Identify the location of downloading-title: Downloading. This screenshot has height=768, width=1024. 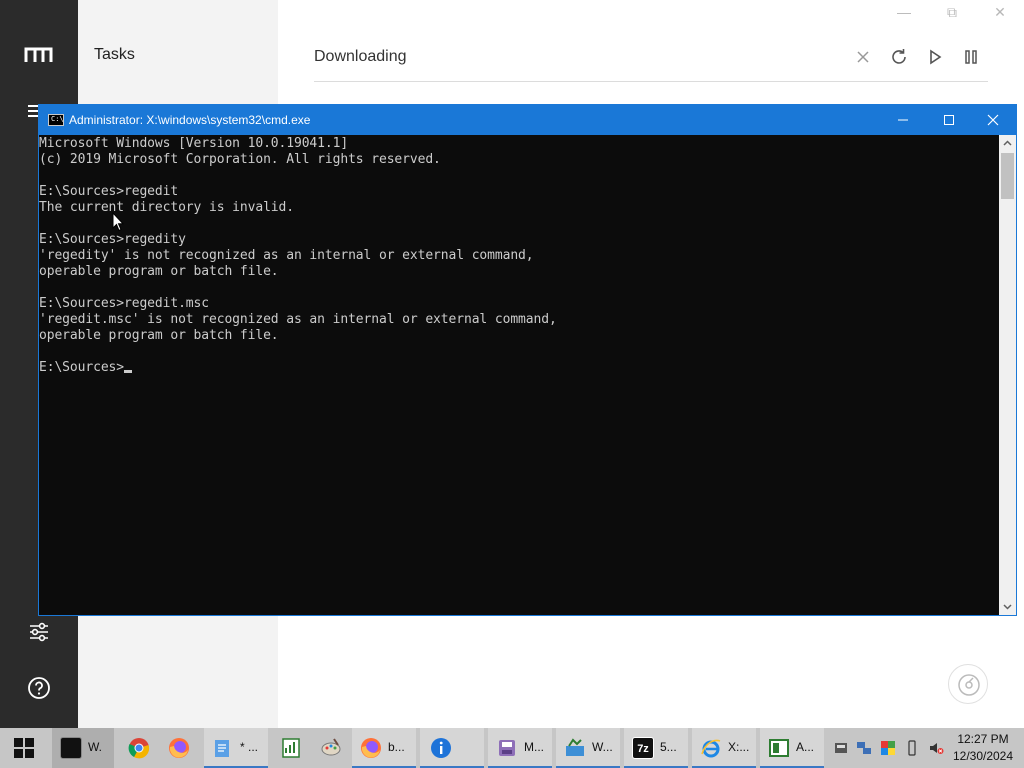
(360, 56).